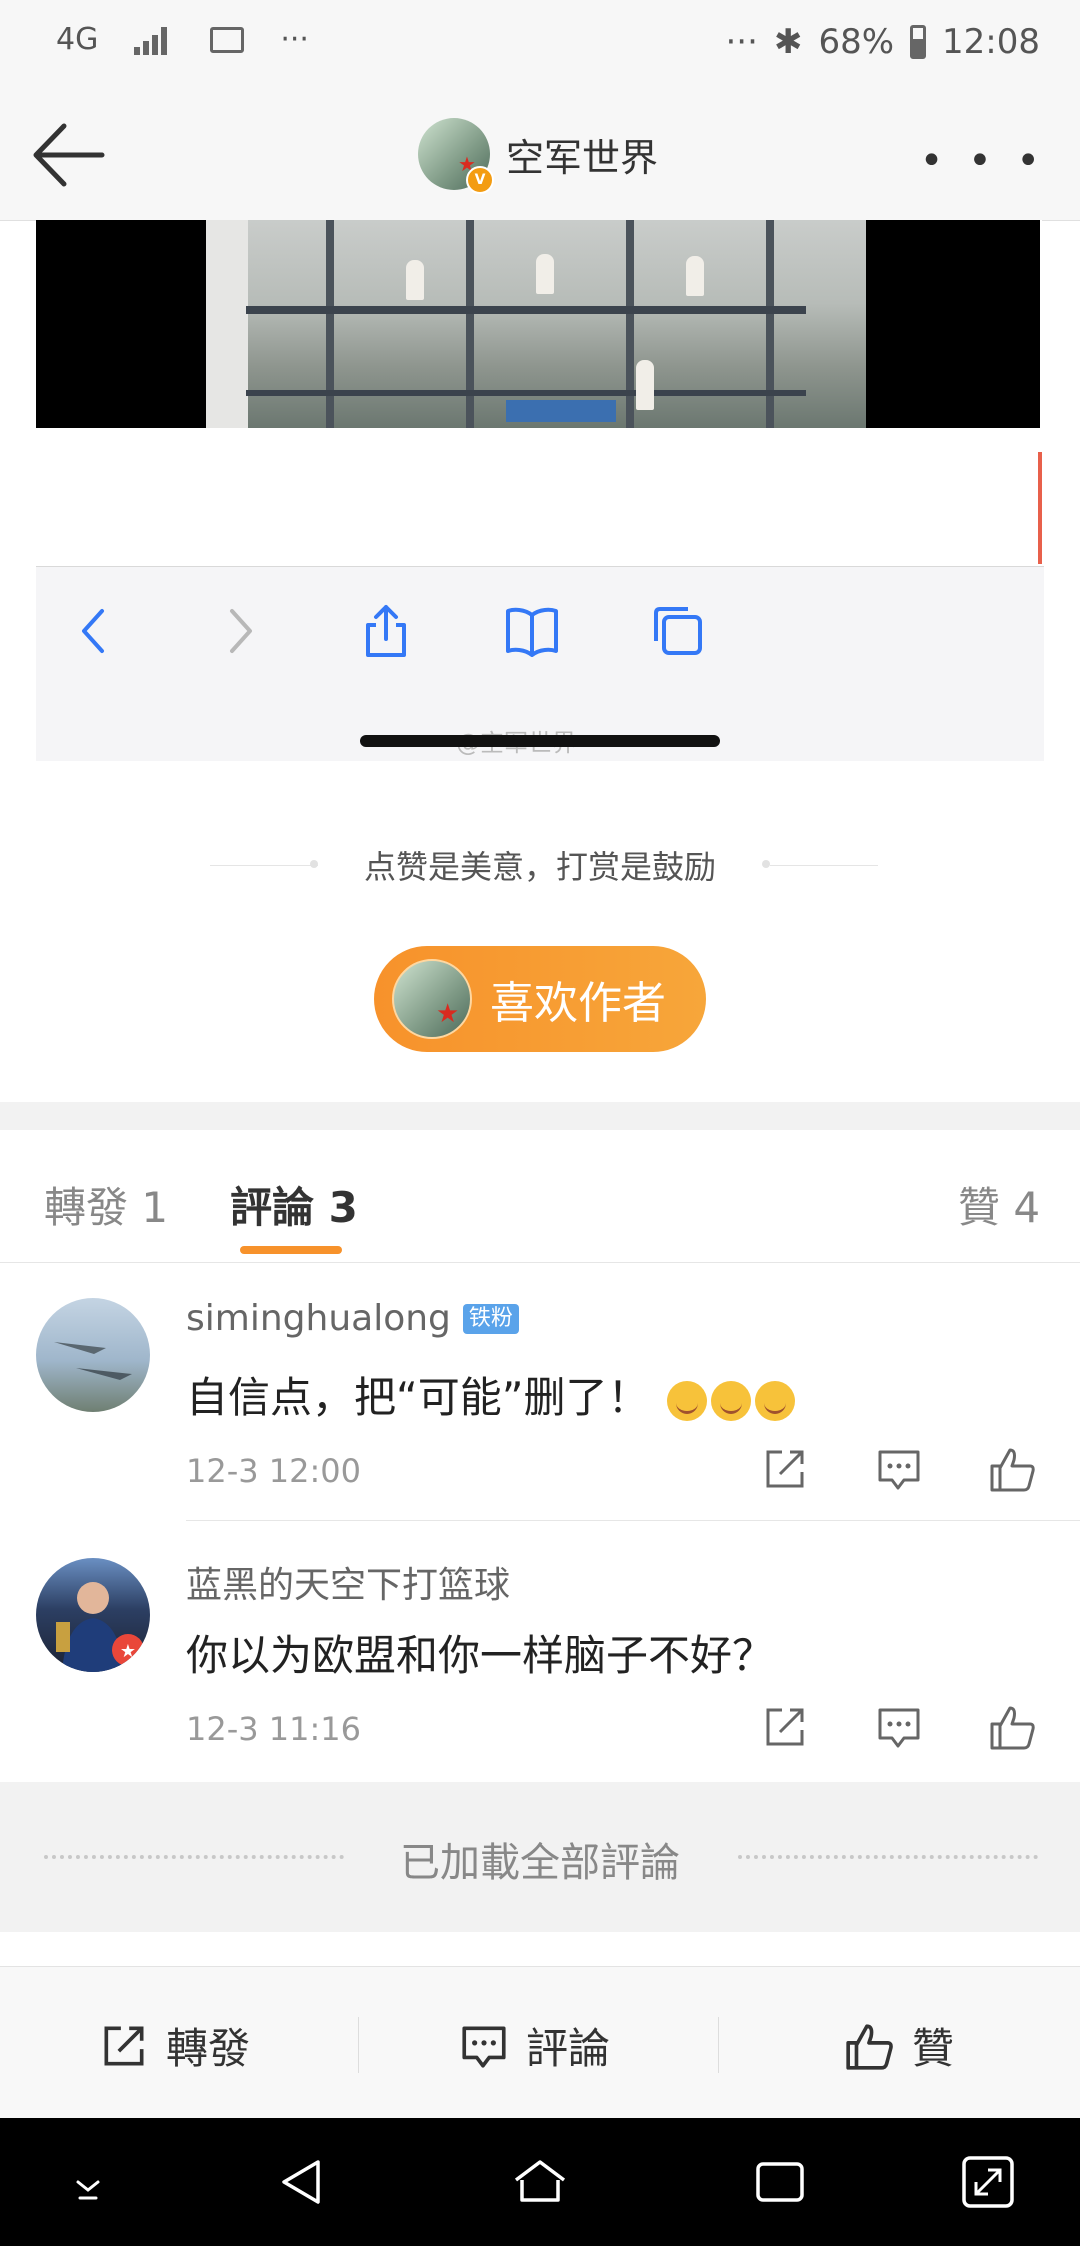 The height and width of the screenshot is (2246, 1080). Describe the element at coordinates (241, 631) in the screenshot. I see `browser-forward-icon` at that location.